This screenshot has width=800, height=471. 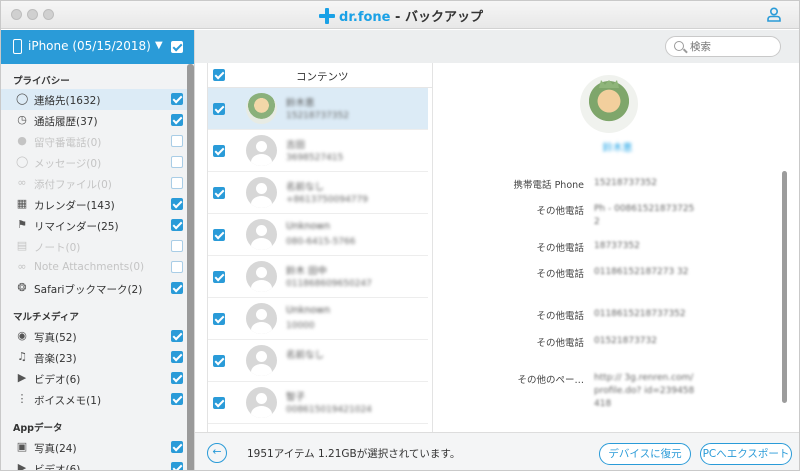 What do you see at coordinates (315, 158) in the screenshot?
I see `contact-number: 3698527415` at bounding box center [315, 158].